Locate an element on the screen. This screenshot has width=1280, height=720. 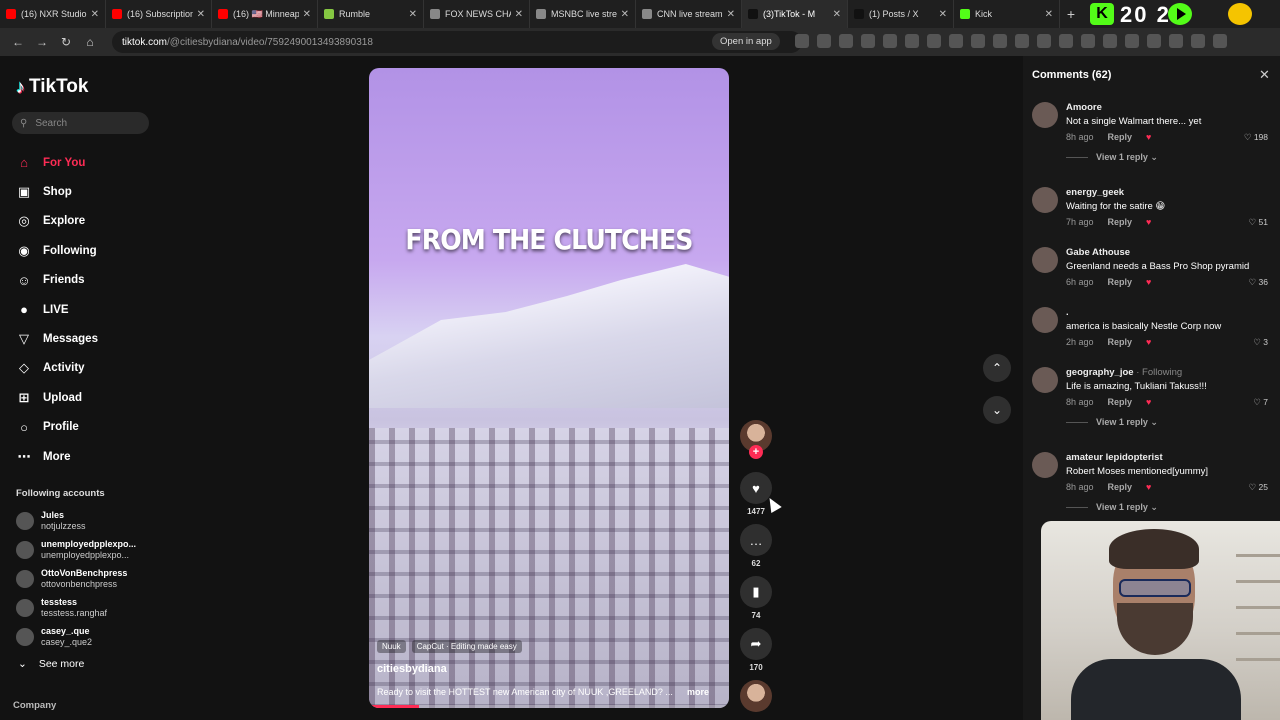
comment-username: energy_geek is located at coordinates (1095, 192).